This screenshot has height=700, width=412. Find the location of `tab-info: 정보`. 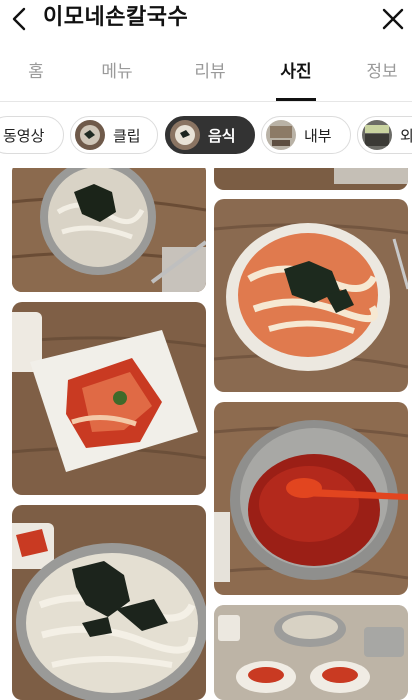

tab-info: 정보 is located at coordinates (382, 72).